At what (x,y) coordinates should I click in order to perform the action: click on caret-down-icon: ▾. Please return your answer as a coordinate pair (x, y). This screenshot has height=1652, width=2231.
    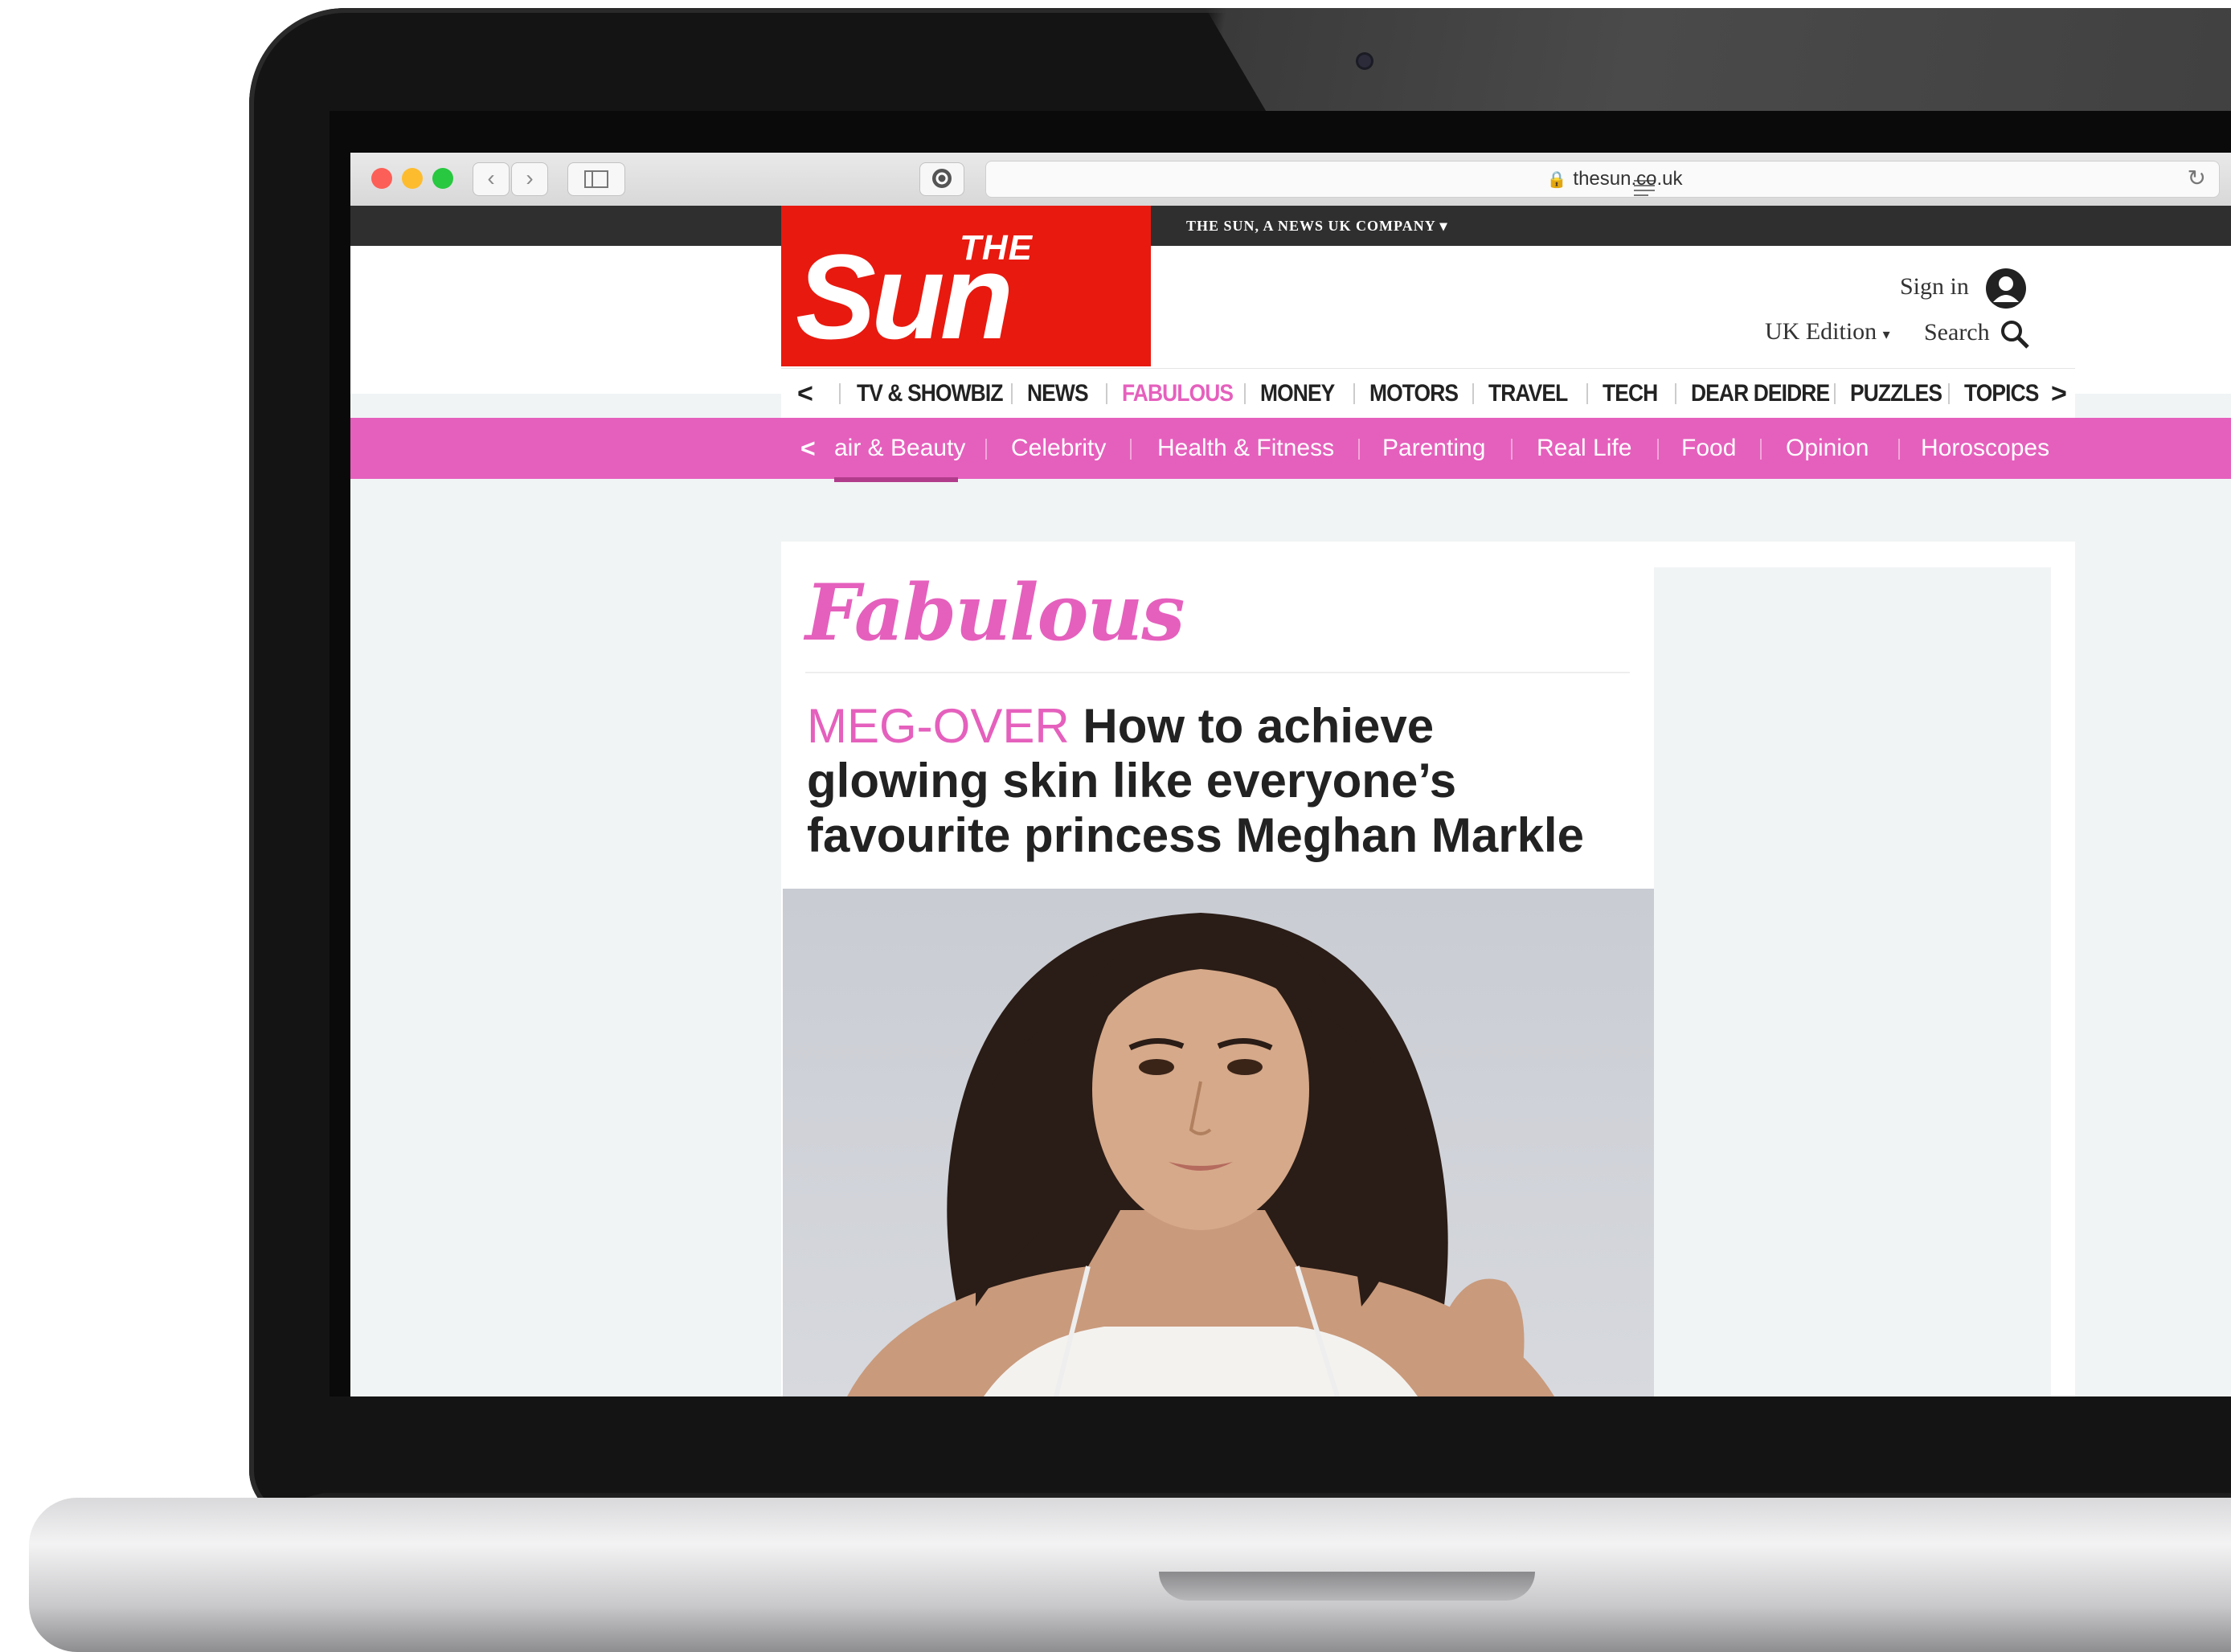
    Looking at the image, I should click on (1886, 334).